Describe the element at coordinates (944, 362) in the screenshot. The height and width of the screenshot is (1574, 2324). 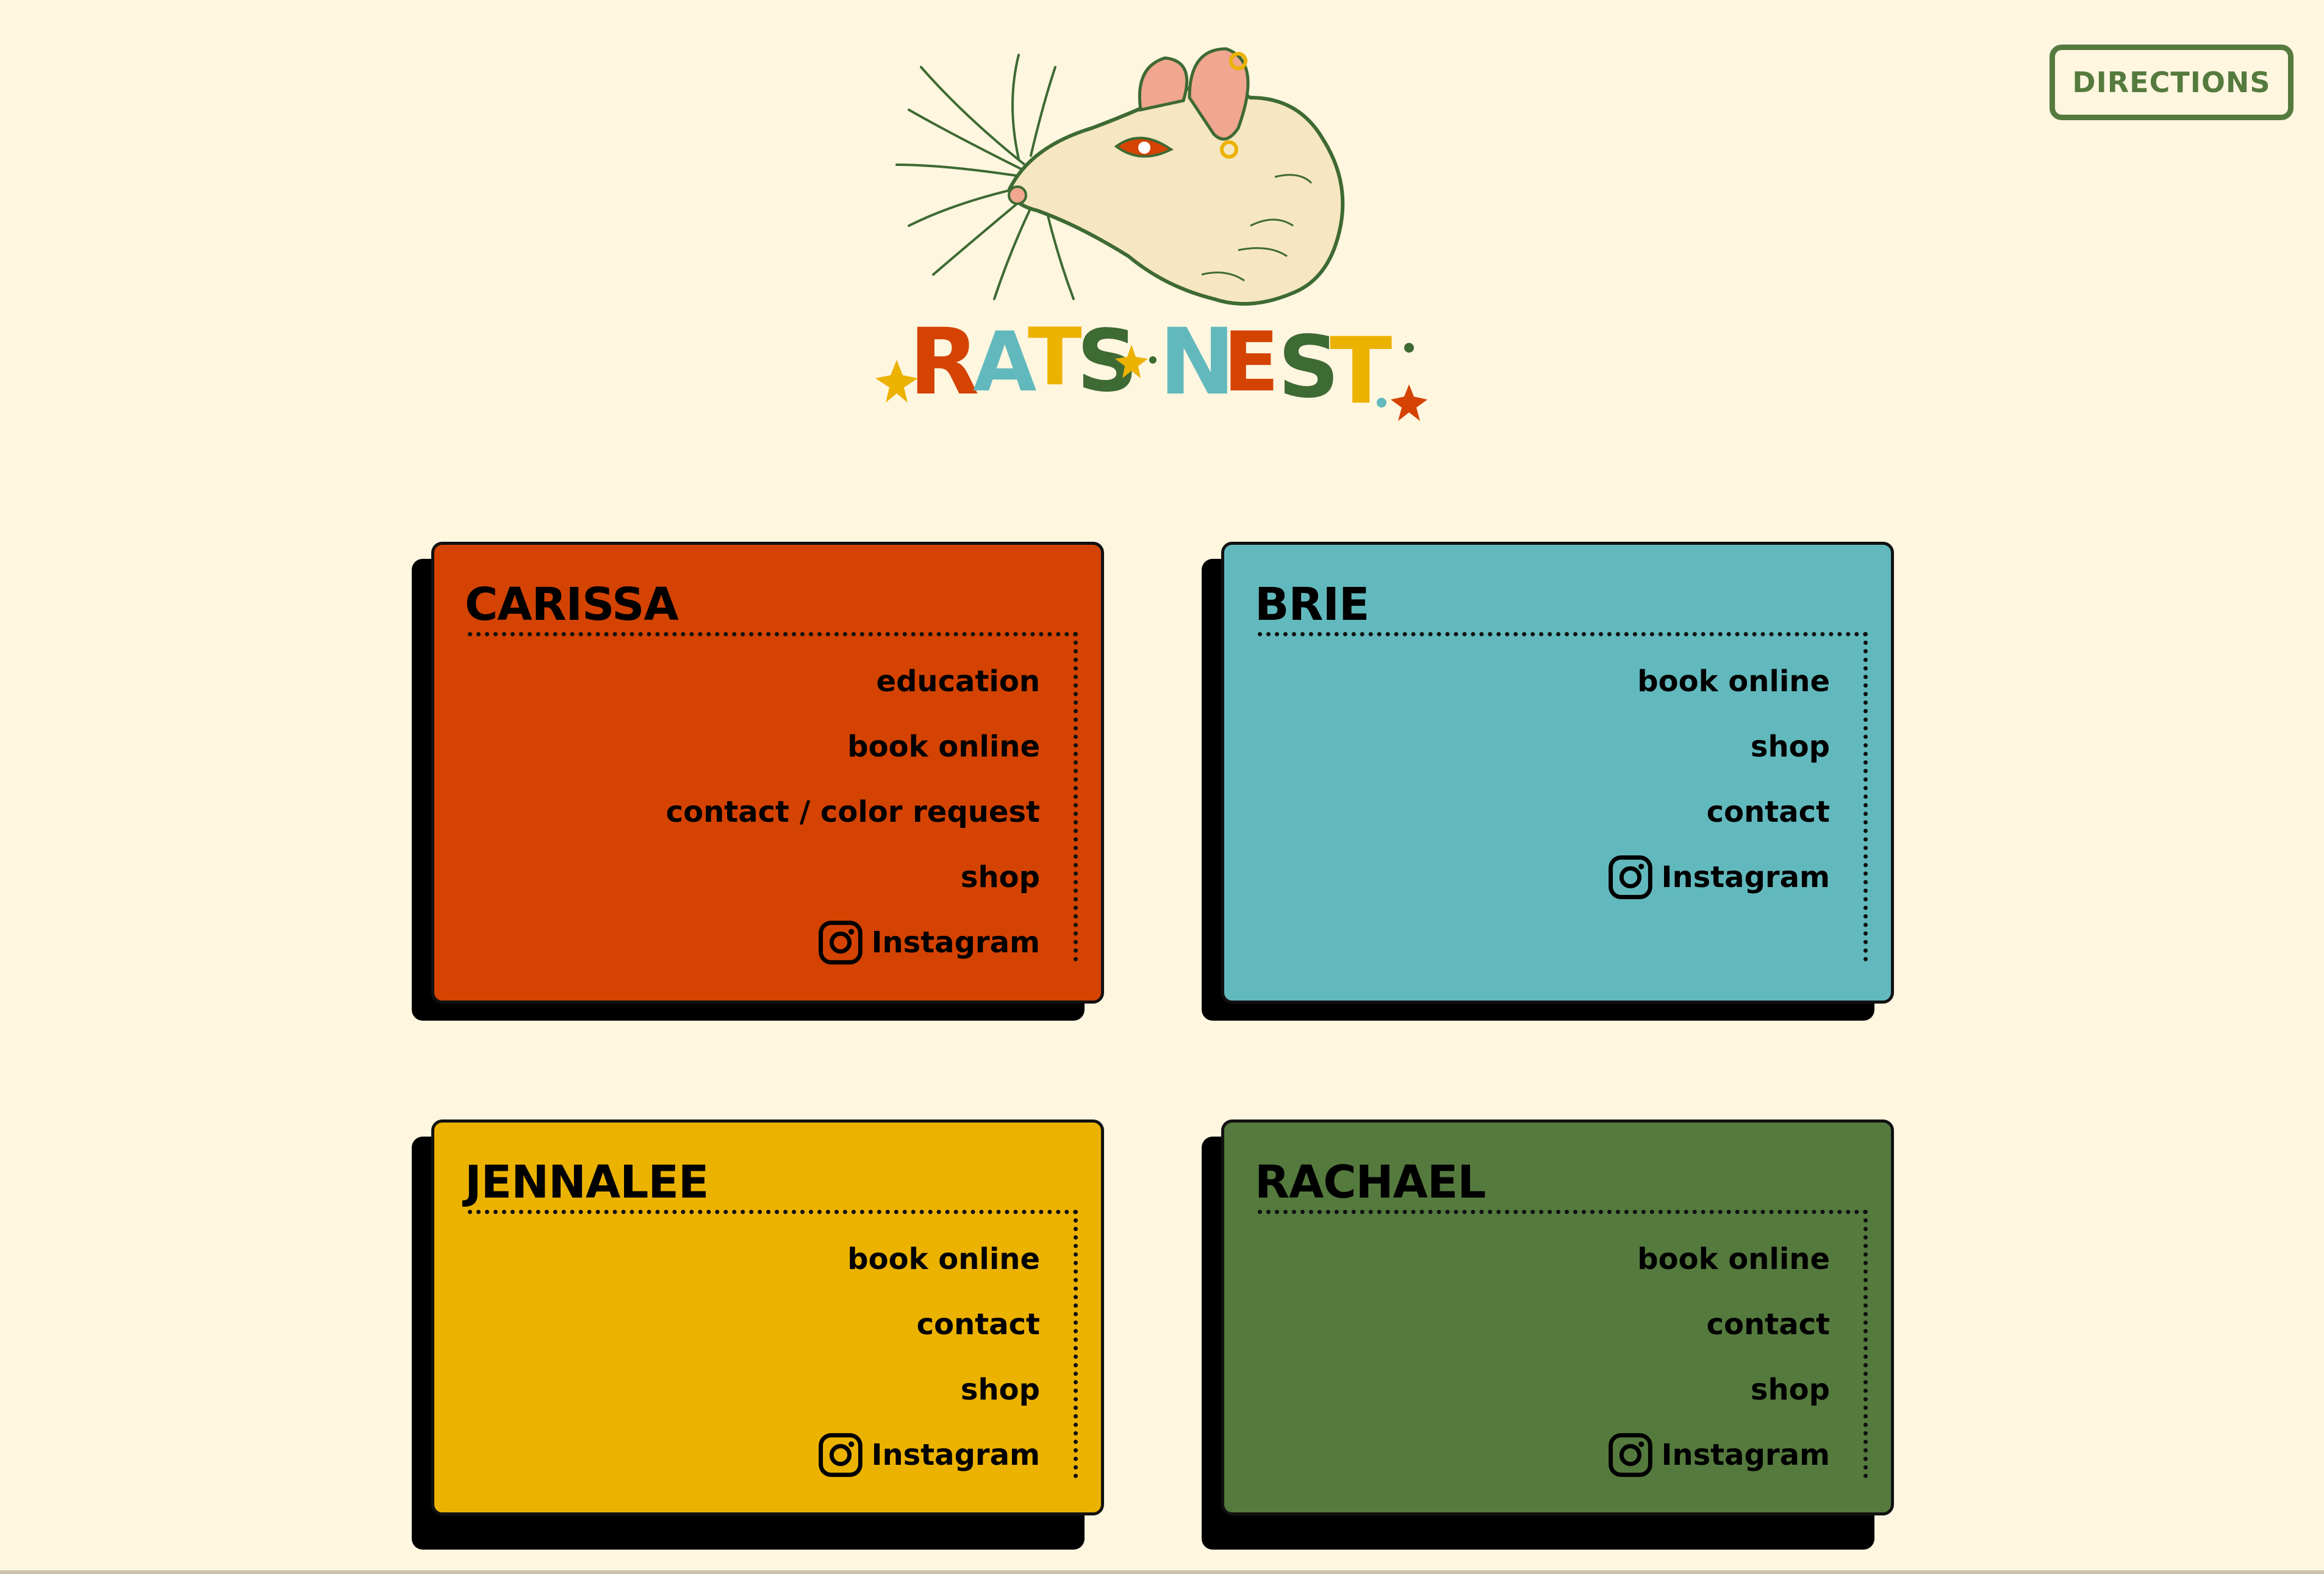
I see `svg-text: R` at that location.